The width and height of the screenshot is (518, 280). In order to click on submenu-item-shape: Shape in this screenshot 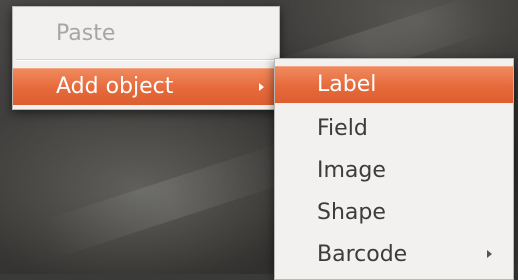, I will do `click(394, 212)`.